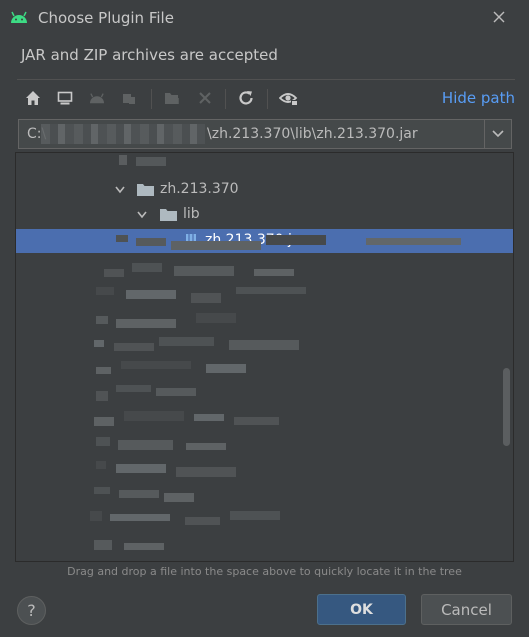 The height and width of the screenshot is (637, 529). I want to click on cancel-button: Cancel, so click(466, 609).